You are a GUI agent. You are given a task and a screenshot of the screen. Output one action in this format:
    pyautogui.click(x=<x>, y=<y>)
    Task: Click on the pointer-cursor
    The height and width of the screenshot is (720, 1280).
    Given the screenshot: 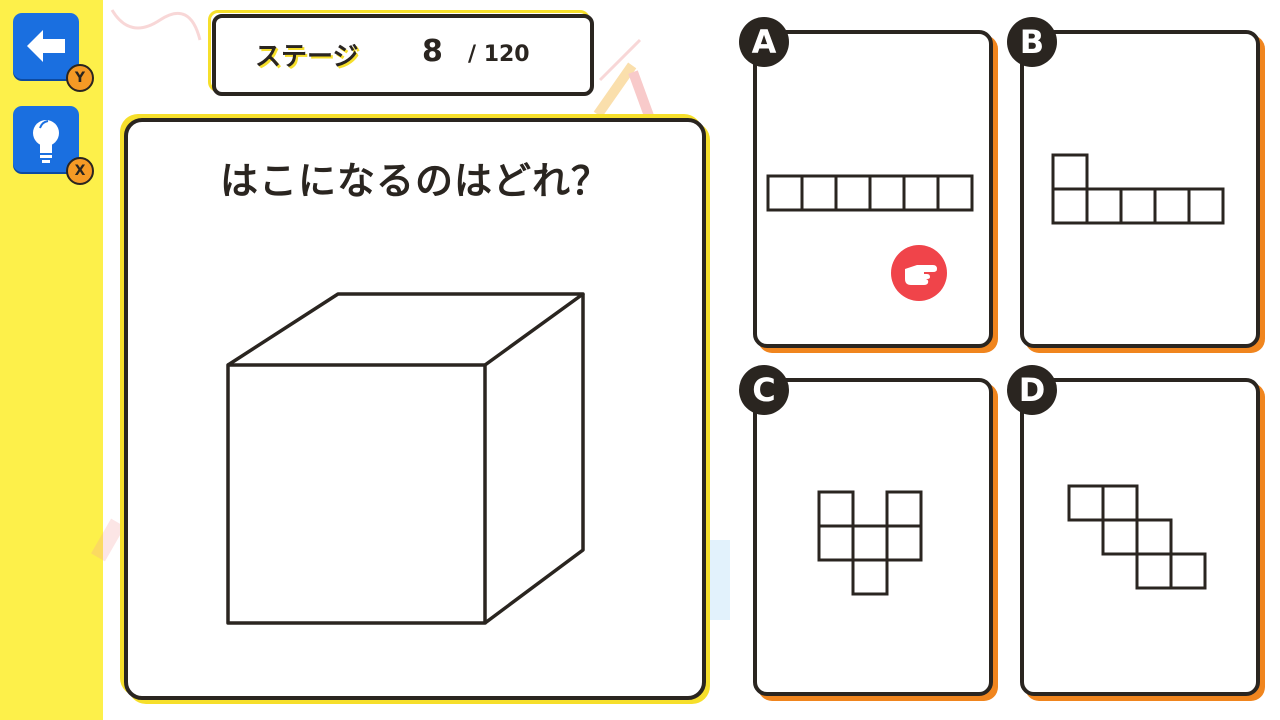 What is the action you would take?
    pyautogui.click(x=919, y=273)
    